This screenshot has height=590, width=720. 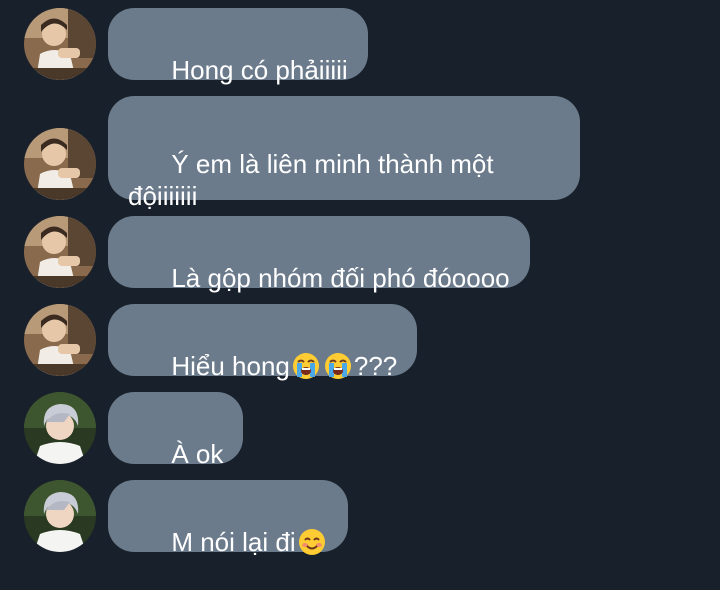 I want to click on message-row: M nói lại đi, so click(x=360, y=518).